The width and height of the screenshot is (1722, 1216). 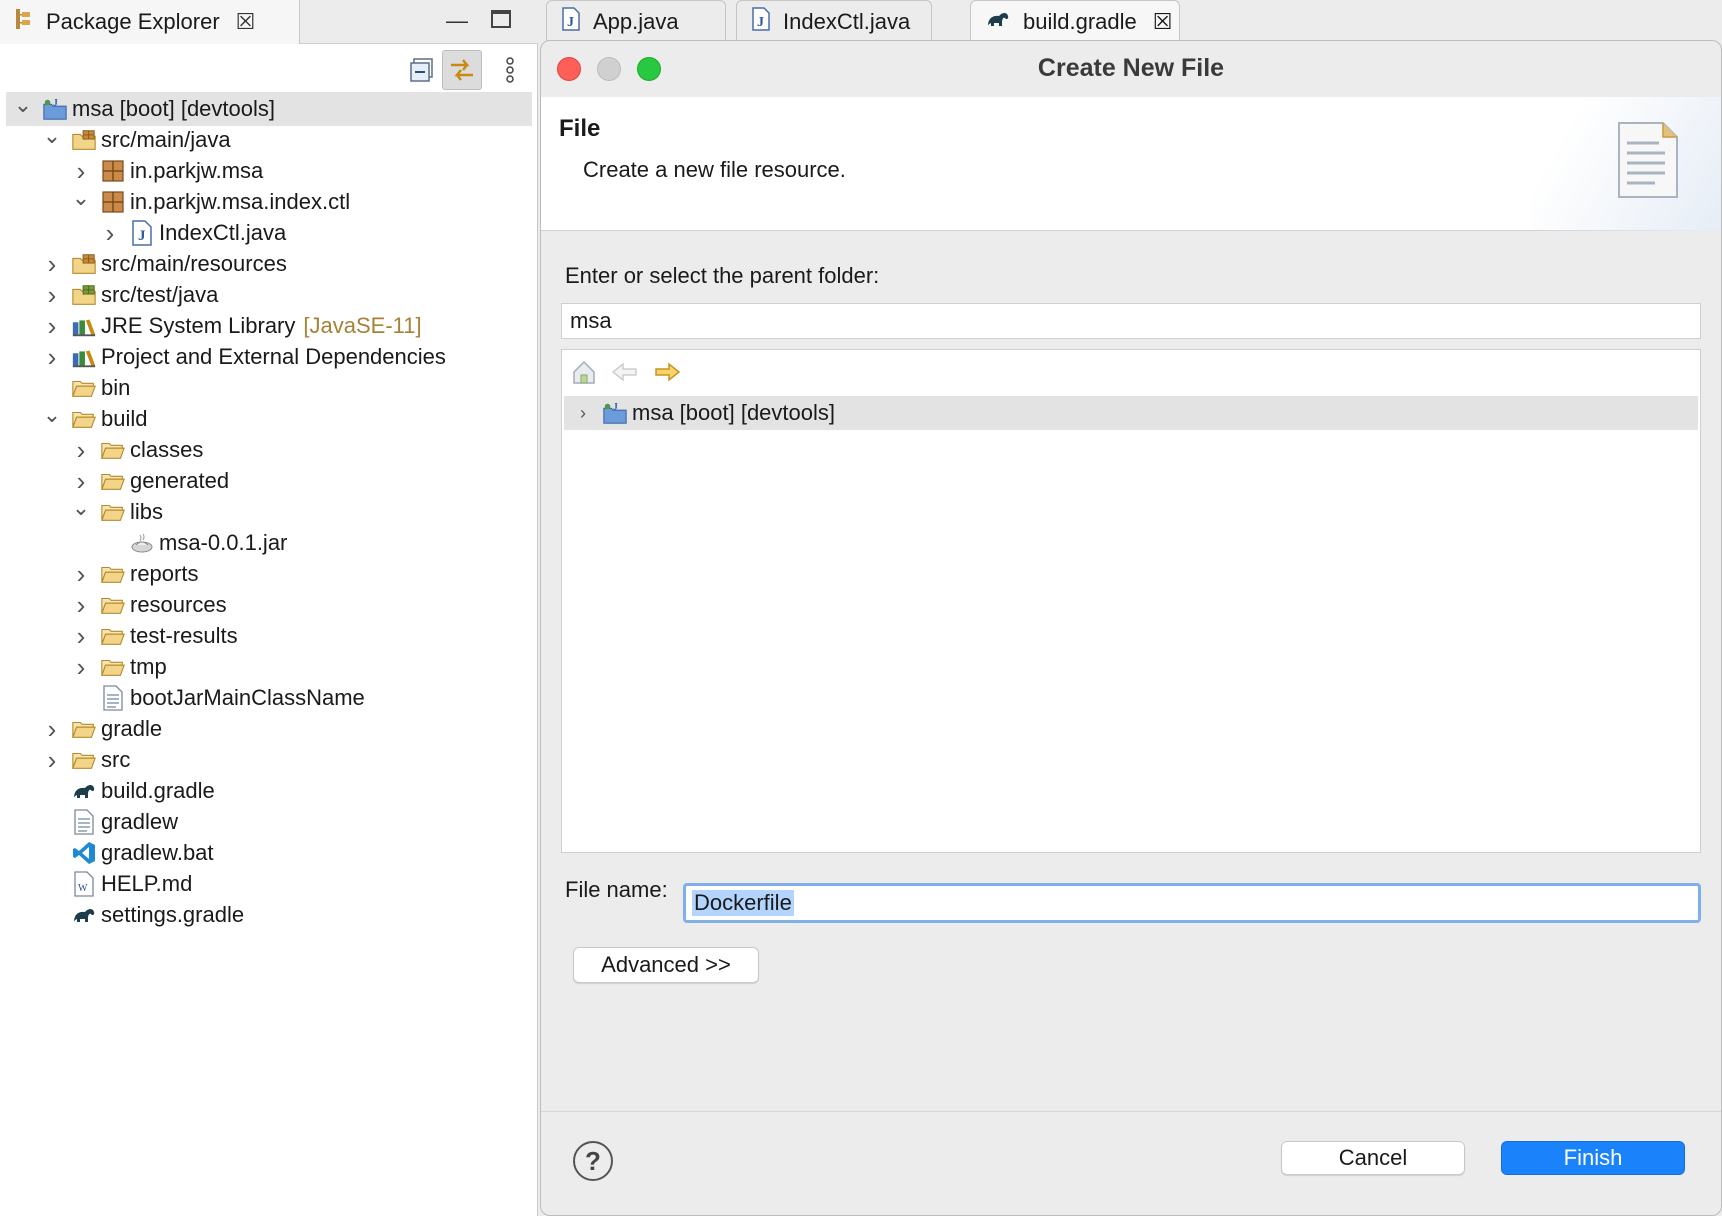 I want to click on tree-item: › Project and External Dependencies, so click(x=269, y=357).